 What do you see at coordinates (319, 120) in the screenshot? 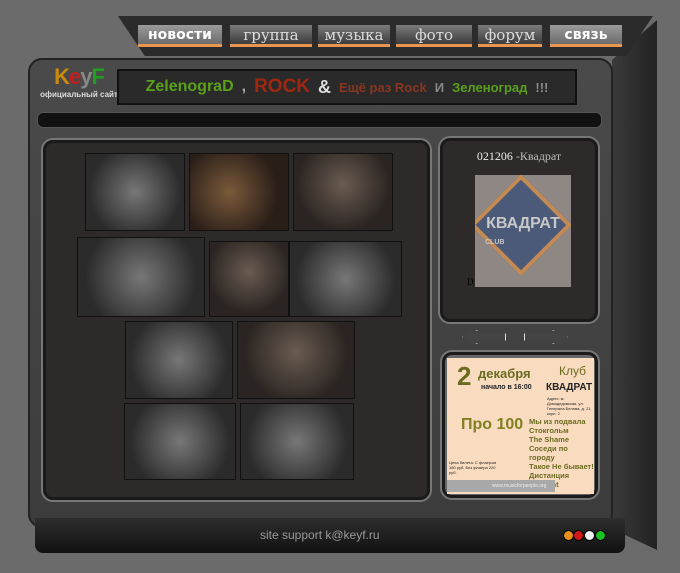
I see `ticker-strip` at bounding box center [319, 120].